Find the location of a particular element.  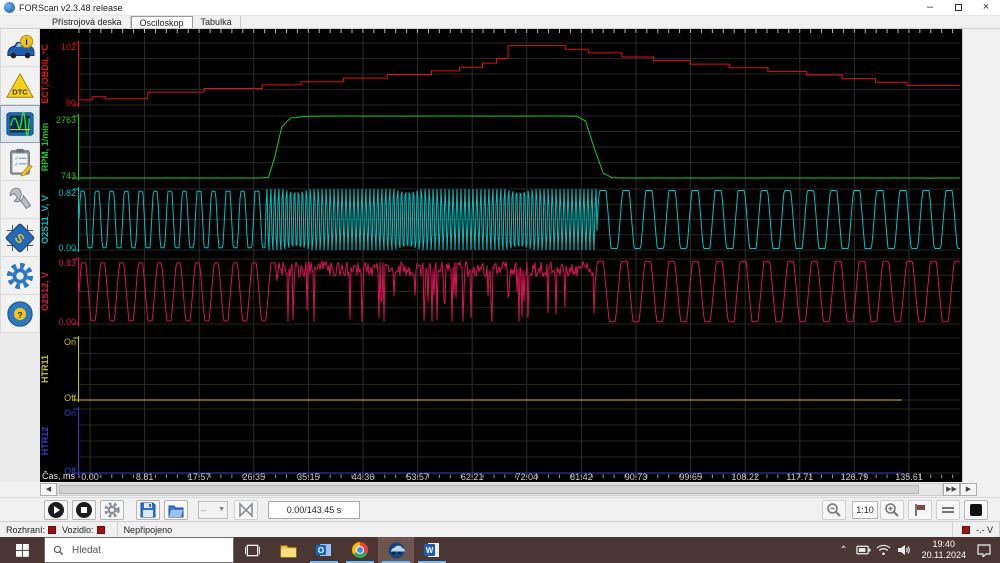

taskbar-file-explorer is located at coordinates (288, 550).